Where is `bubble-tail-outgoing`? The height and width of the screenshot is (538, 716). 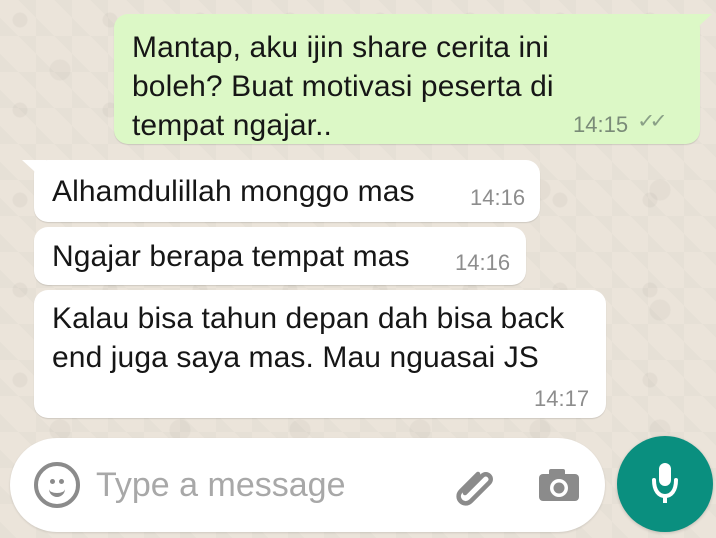 bubble-tail-outgoing is located at coordinates (700, 25).